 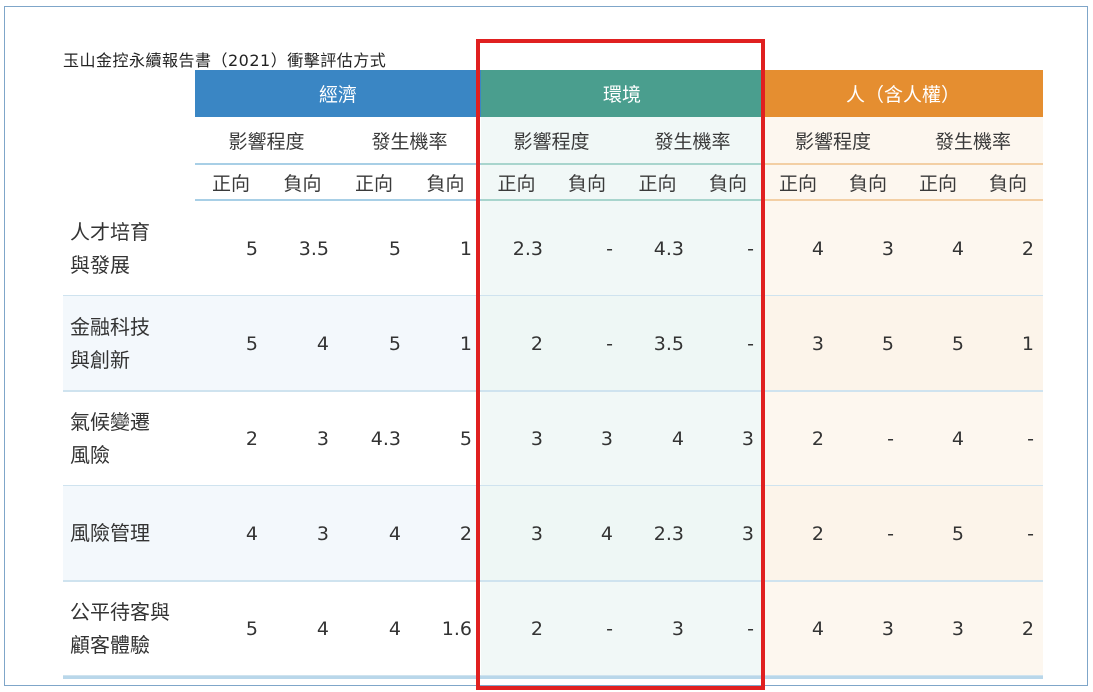 What do you see at coordinates (110, 248) in the screenshot?
I see `row-label: 人才培育 與發展` at bounding box center [110, 248].